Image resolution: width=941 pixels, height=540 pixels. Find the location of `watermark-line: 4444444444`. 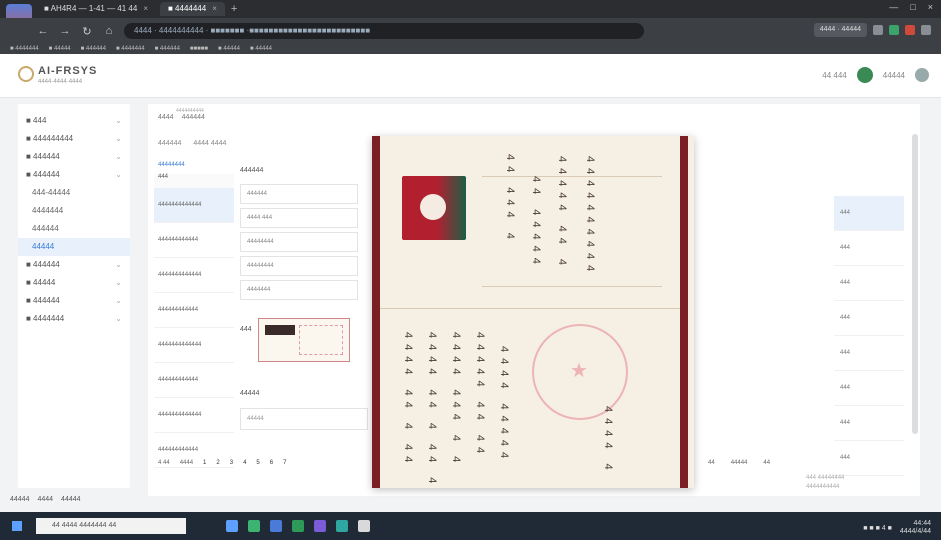

watermark-line: 4444444444 is located at coordinates (823, 487).